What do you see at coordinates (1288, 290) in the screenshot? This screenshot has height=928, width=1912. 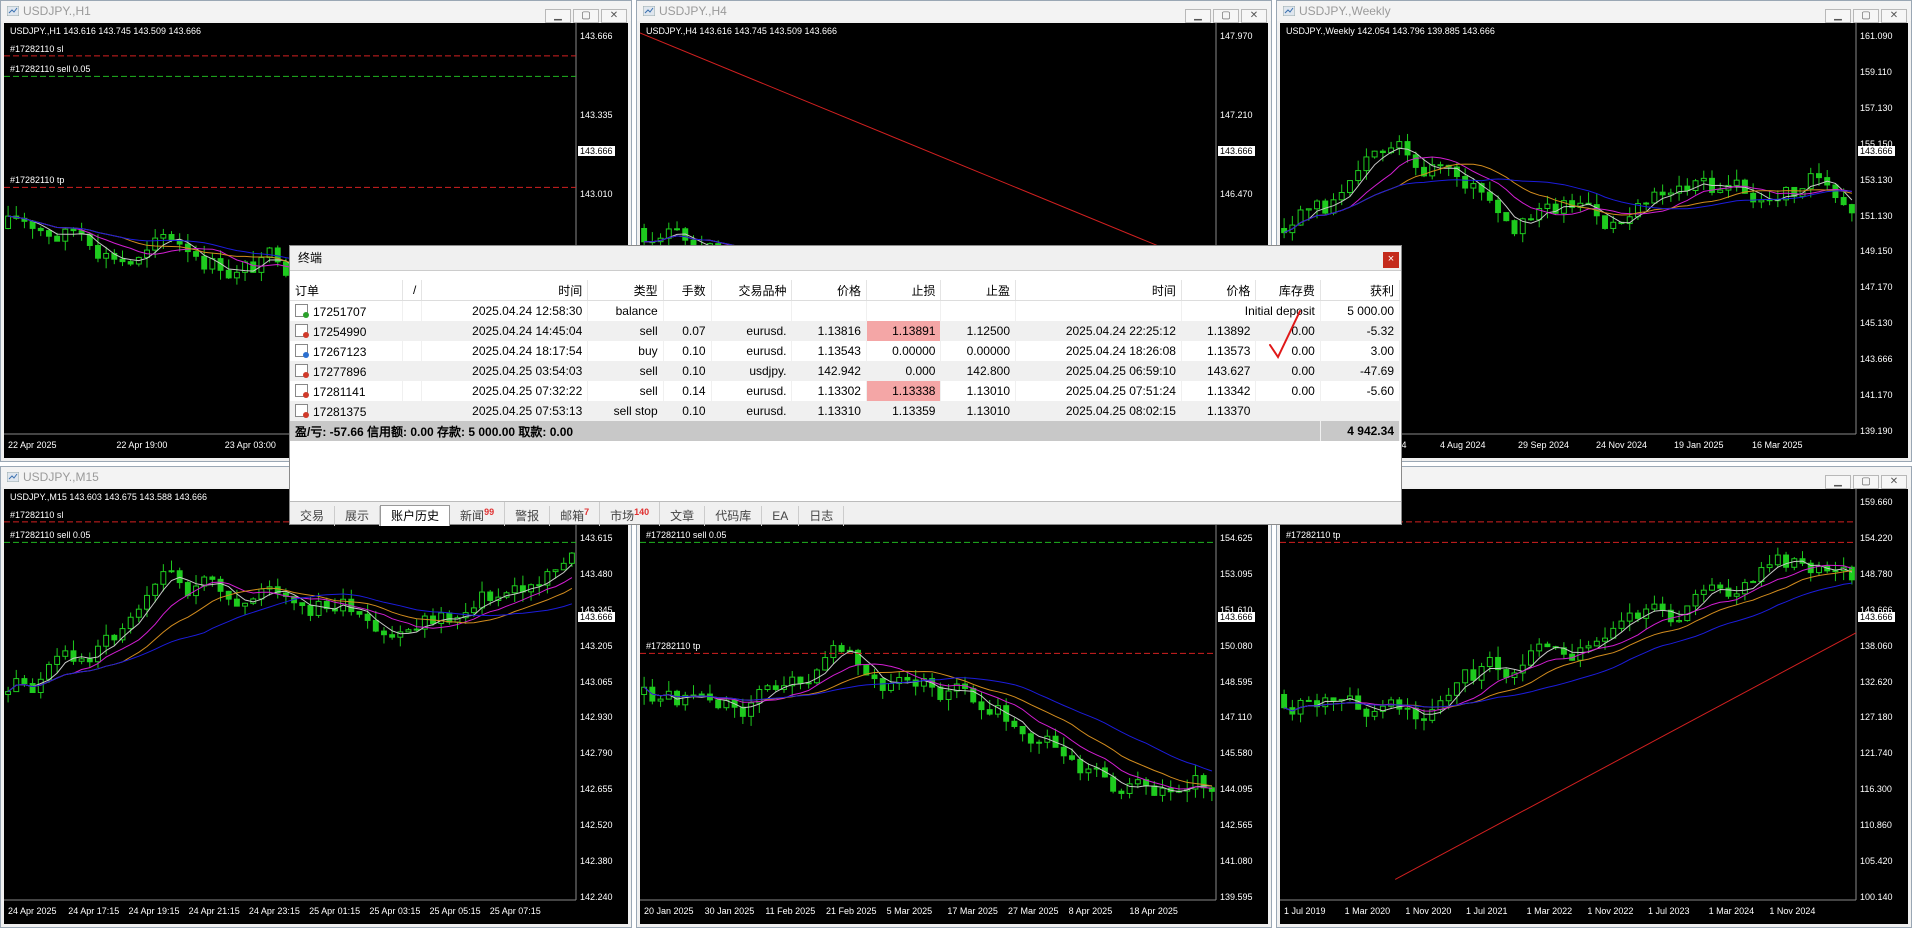 I see `column-header: 库存费` at bounding box center [1288, 290].